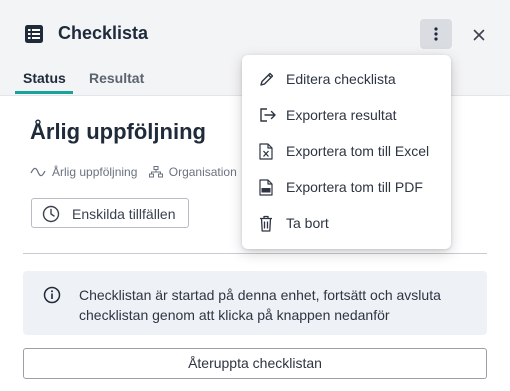  Describe the element at coordinates (202, 171) in the screenshot. I see `meta-organisation: Organisation` at that location.